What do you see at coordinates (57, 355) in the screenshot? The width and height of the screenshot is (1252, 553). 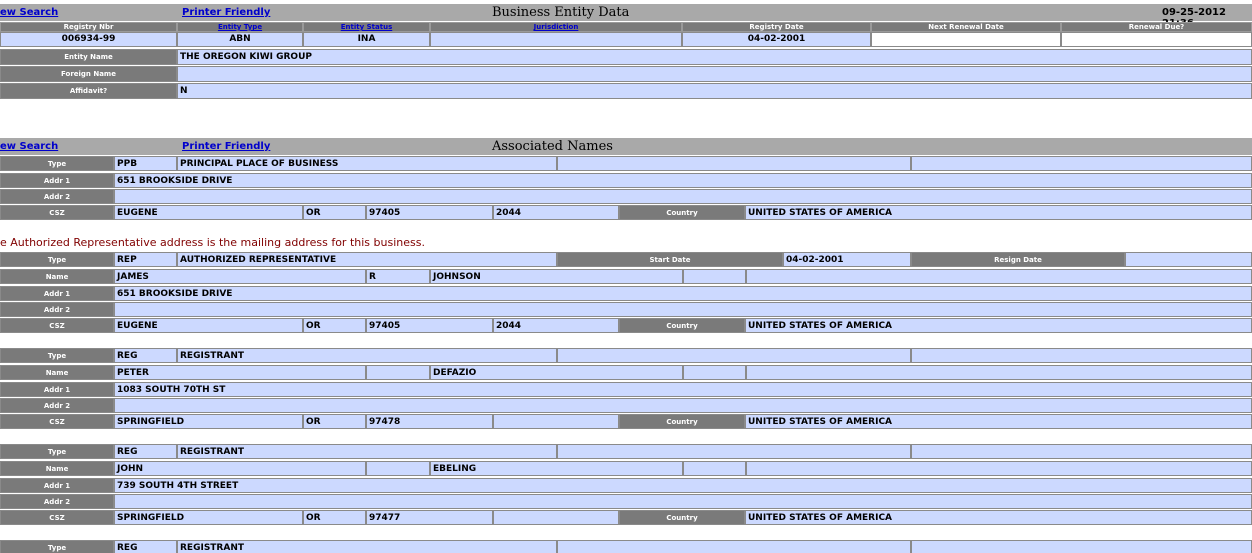 I see `reg1-type-label: Type` at bounding box center [57, 355].